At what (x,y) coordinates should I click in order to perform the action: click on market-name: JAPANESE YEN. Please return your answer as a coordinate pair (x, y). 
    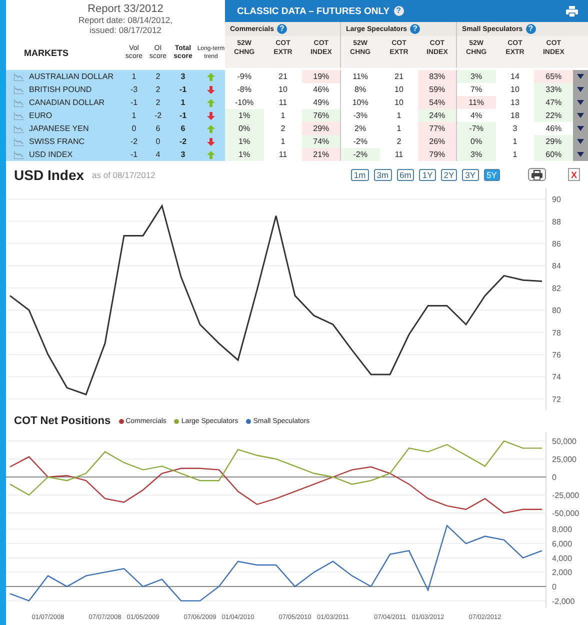
    Looking at the image, I should click on (59, 128).